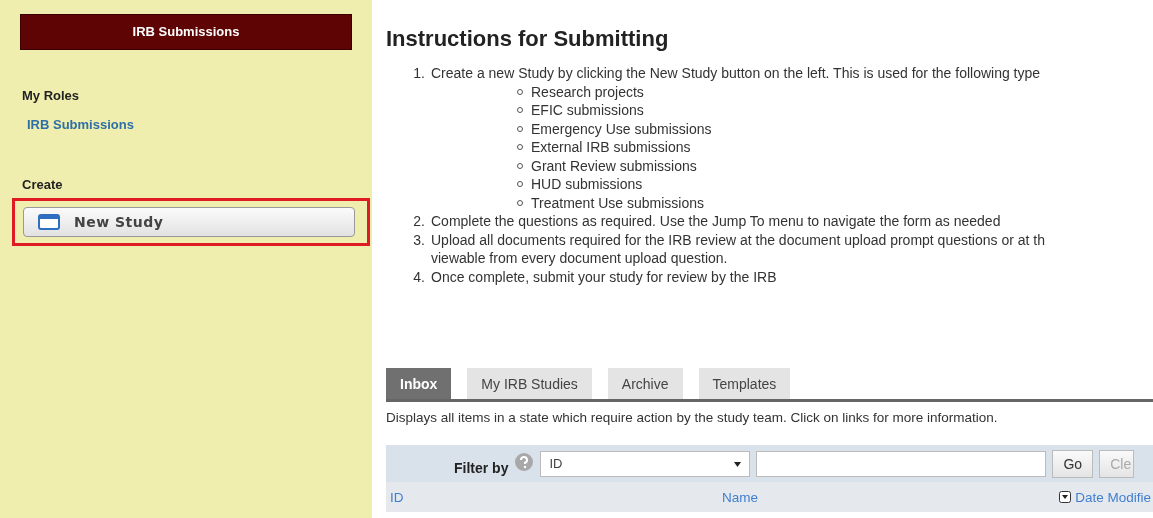 The image size is (1153, 518). What do you see at coordinates (418, 240) in the screenshot?
I see `step-number: 3.` at bounding box center [418, 240].